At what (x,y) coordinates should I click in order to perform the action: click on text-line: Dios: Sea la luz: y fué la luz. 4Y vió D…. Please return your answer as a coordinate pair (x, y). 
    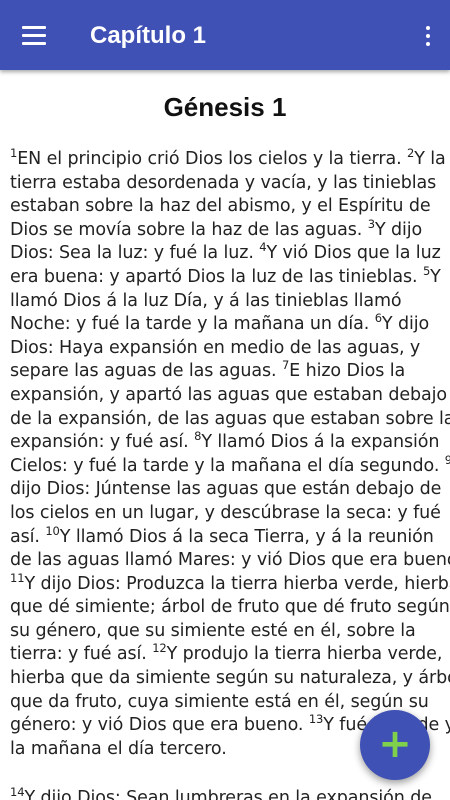
    Looking at the image, I should click on (225, 254).